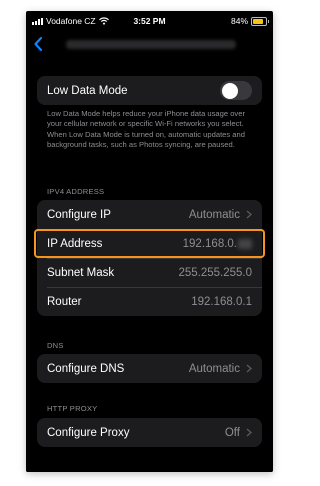  What do you see at coordinates (64, 301) in the screenshot?
I see `router-label: Router` at bounding box center [64, 301].